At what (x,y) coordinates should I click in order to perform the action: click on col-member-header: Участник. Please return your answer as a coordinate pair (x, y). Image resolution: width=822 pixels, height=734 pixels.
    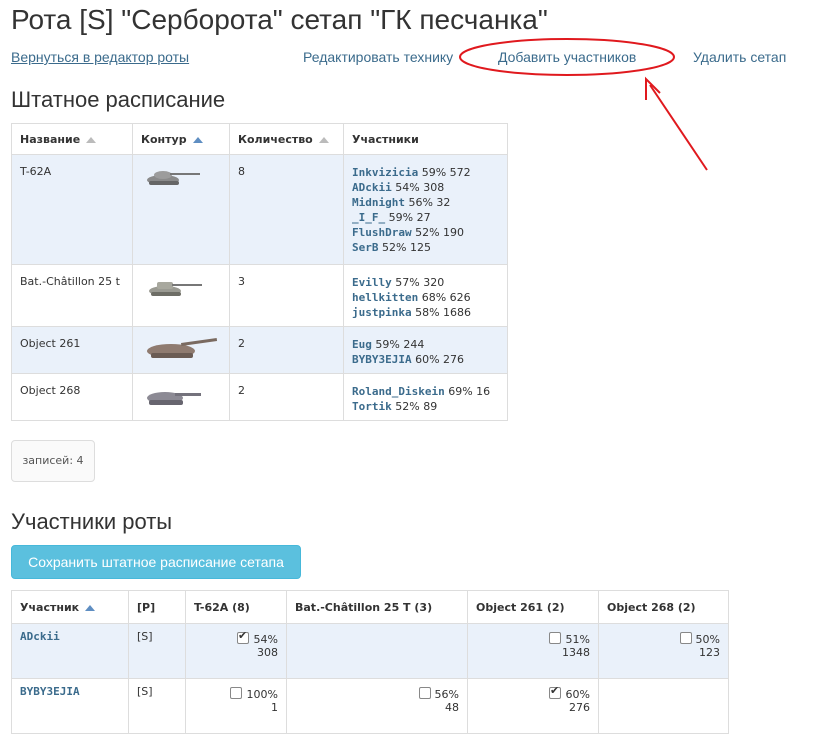
    Looking at the image, I should click on (70, 607).